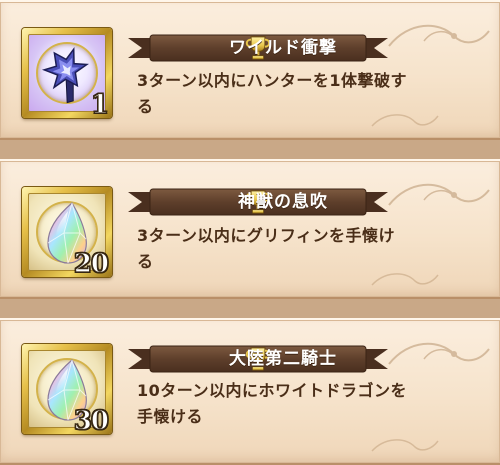 This screenshot has height=465, width=500. Describe the element at coordinates (283, 202) in the screenshot. I see `quest-title: 神獣の息吹` at that location.